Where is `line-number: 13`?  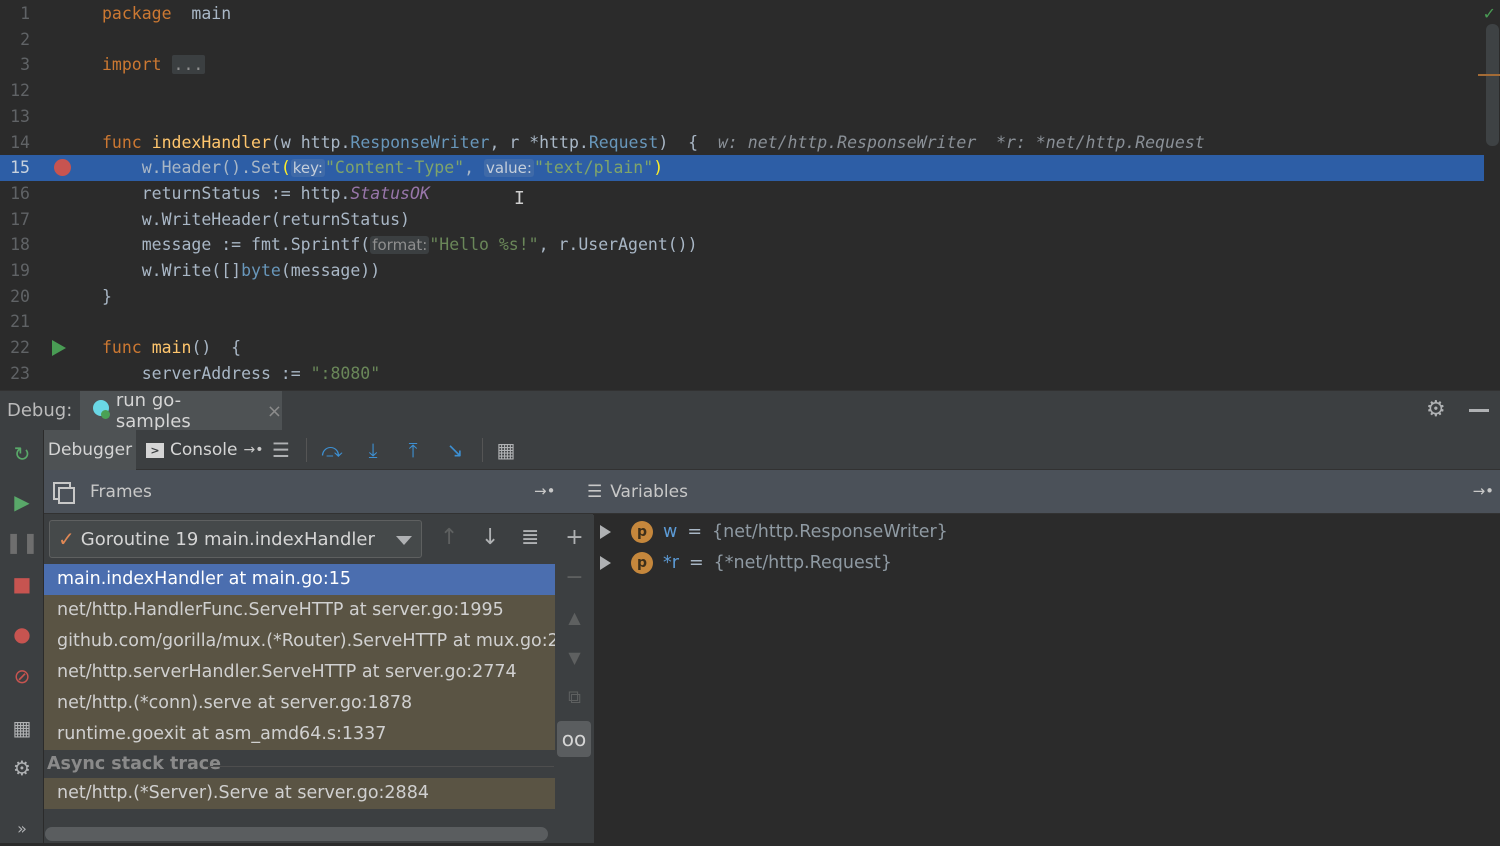 line-number: 13 is located at coordinates (15, 117).